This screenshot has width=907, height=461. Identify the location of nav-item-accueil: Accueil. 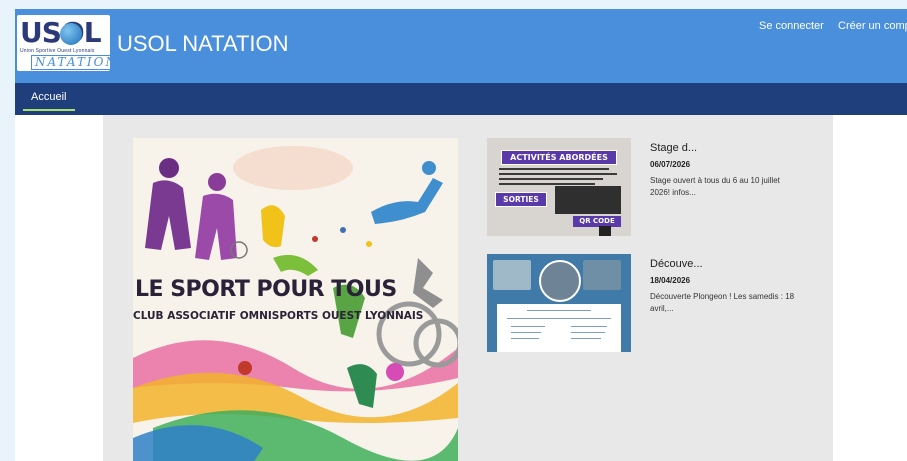
(49, 99).